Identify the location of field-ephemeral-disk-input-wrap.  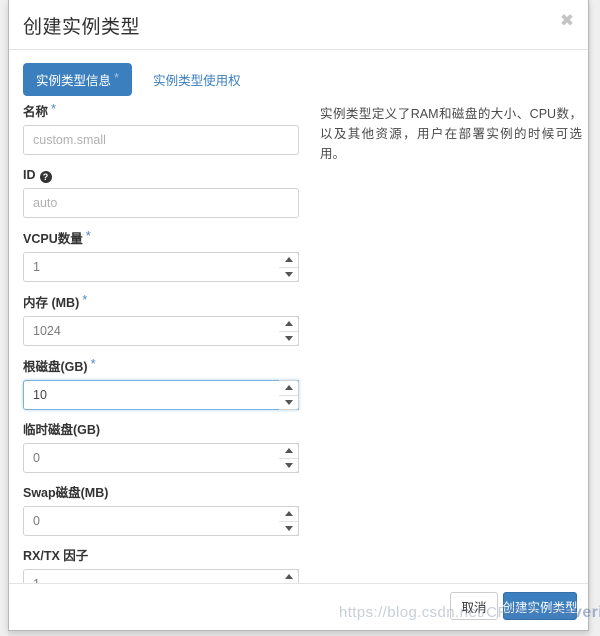
(161, 458).